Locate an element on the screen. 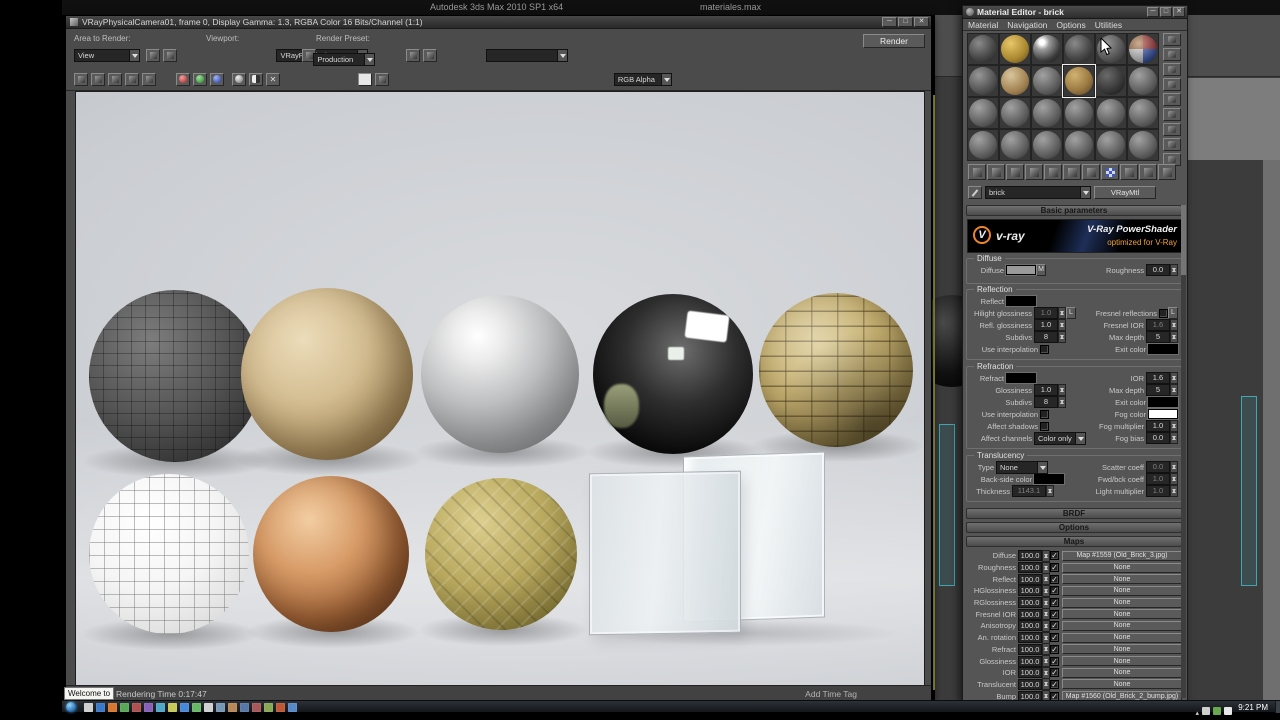 The height and width of the screenshot is (720, 1280). sample-uv-tiling-icon is located at coordinates (1172, 84).